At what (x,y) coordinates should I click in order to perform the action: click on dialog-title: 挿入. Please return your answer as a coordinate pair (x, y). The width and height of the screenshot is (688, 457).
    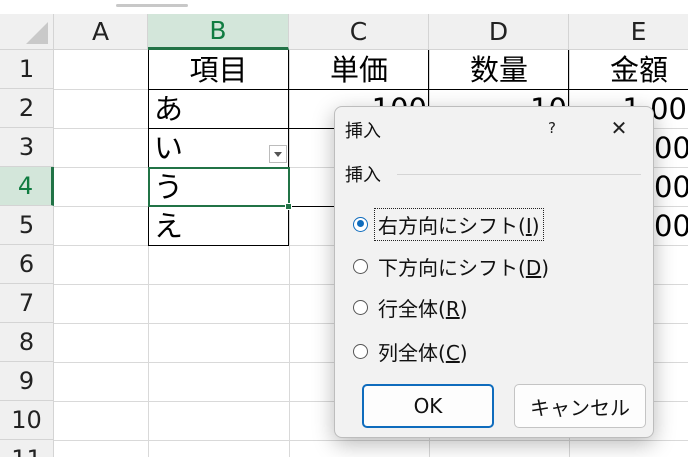
    Looking at the image, I should click on (363, 131).